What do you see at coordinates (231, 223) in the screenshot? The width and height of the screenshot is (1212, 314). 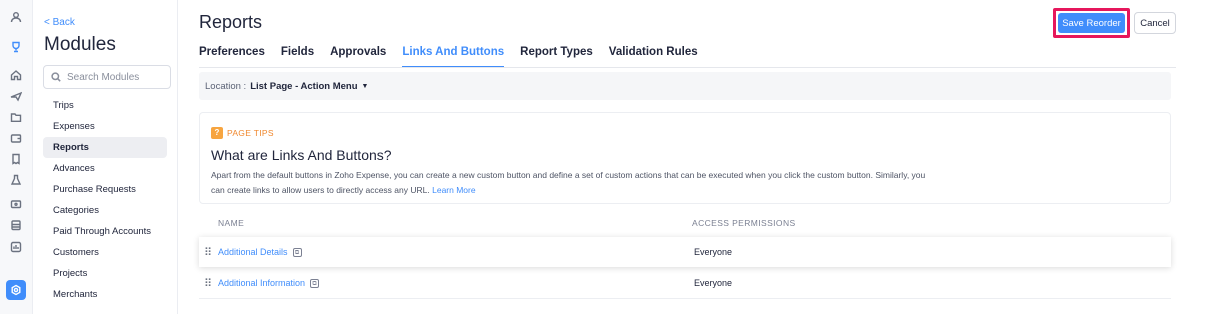 I see `column-header-name: NAME` at bounding box center [231, 223].